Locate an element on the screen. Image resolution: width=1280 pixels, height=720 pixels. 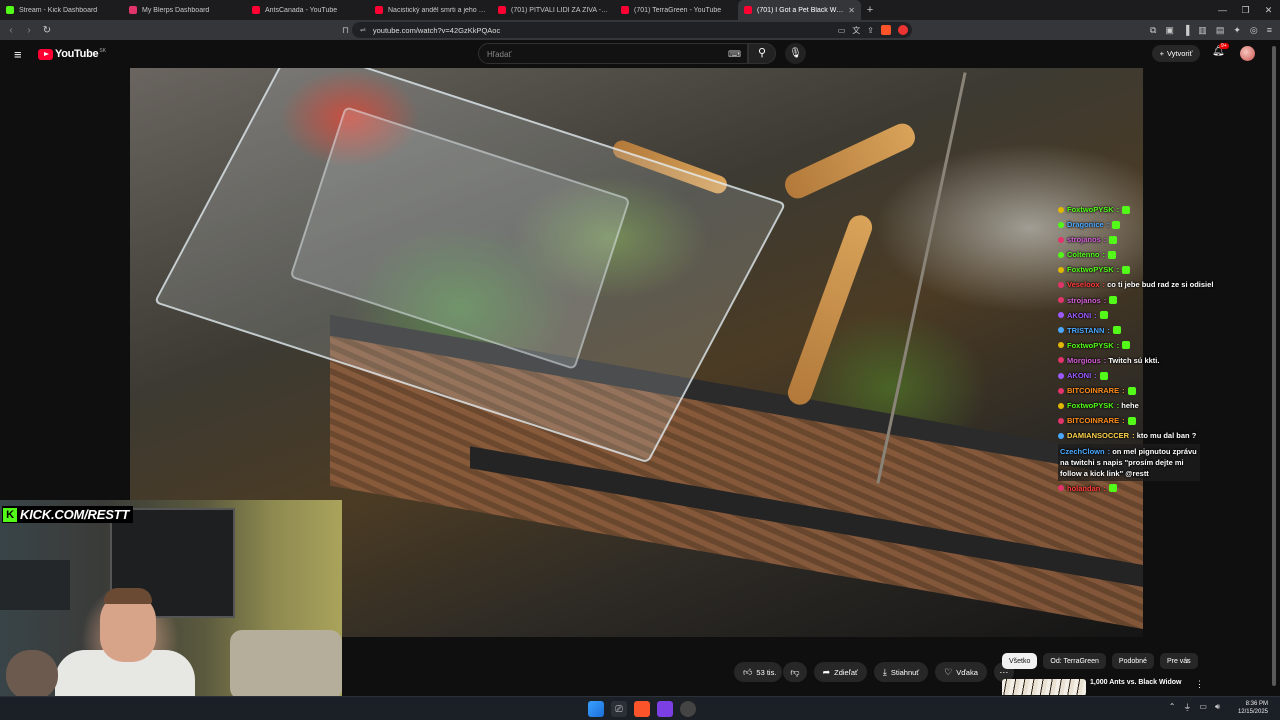
search-button: ⚲ is located at coordinates (762, 53).